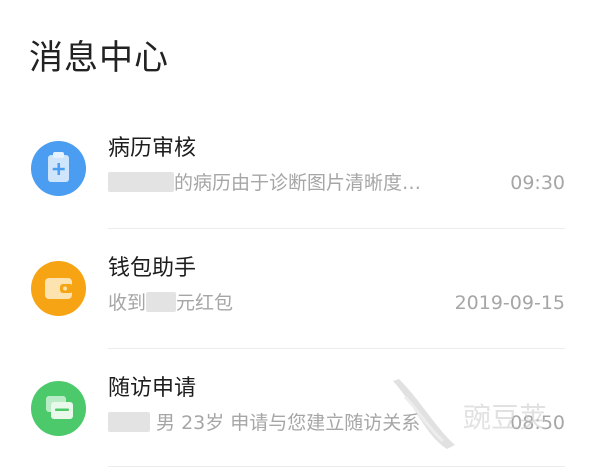 The width and height of the screenshot is (592, 471). What do you see at coordinates (99, 58) in the screenshot?
I see `page-title: 消息中心` at bounding box center [99, 58].